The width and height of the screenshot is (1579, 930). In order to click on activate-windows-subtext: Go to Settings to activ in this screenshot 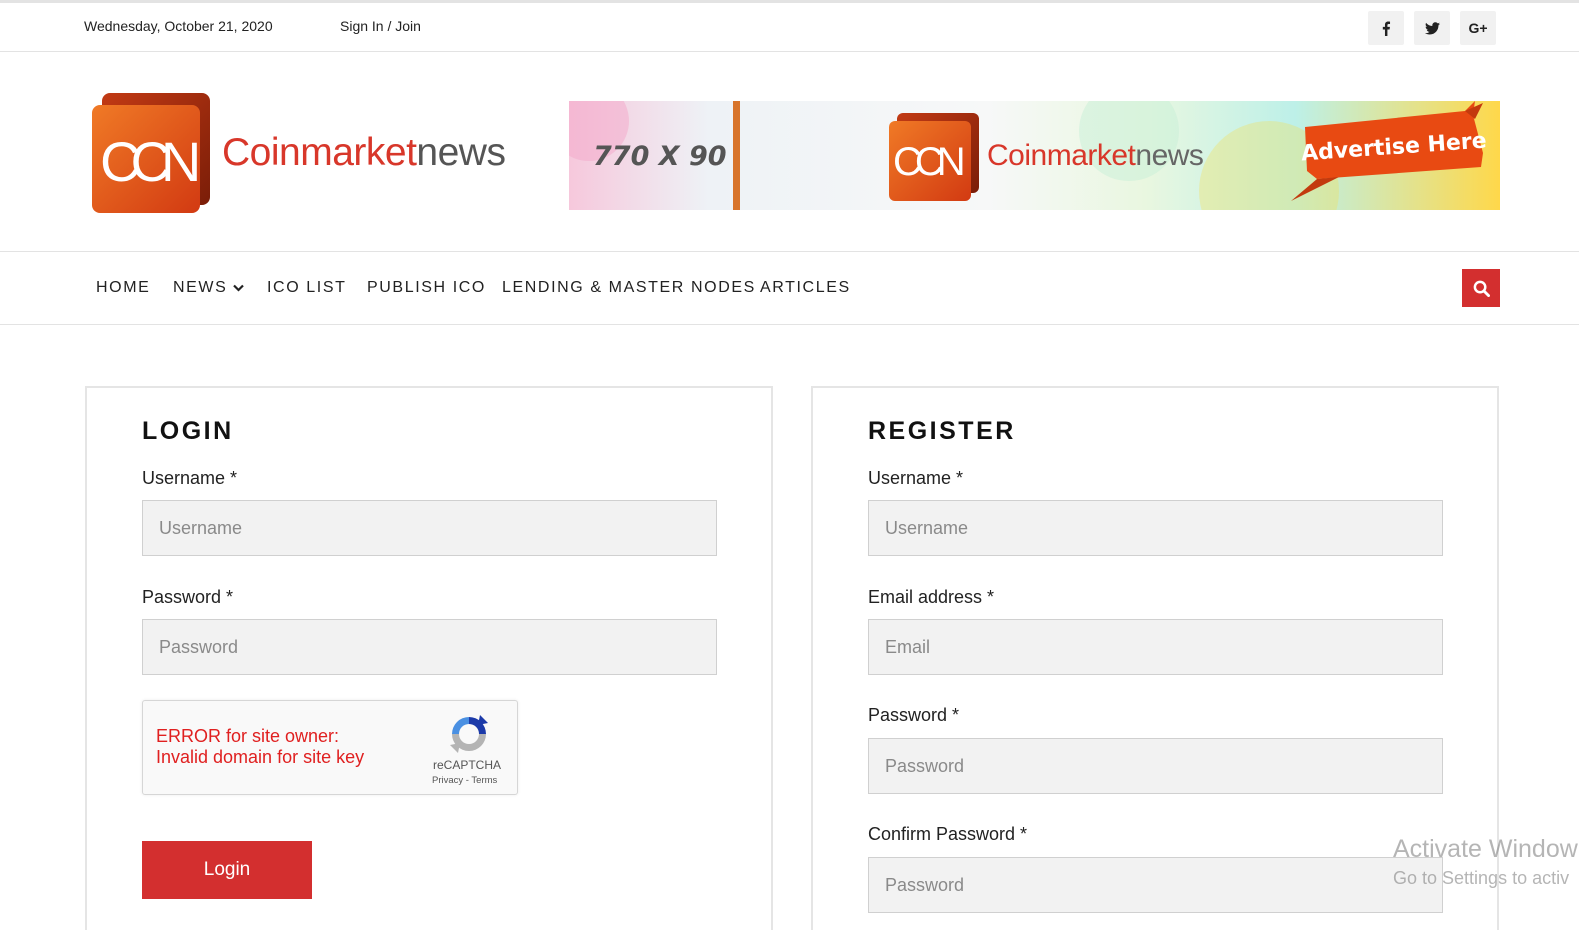, I will do `click(1481, 878)`.